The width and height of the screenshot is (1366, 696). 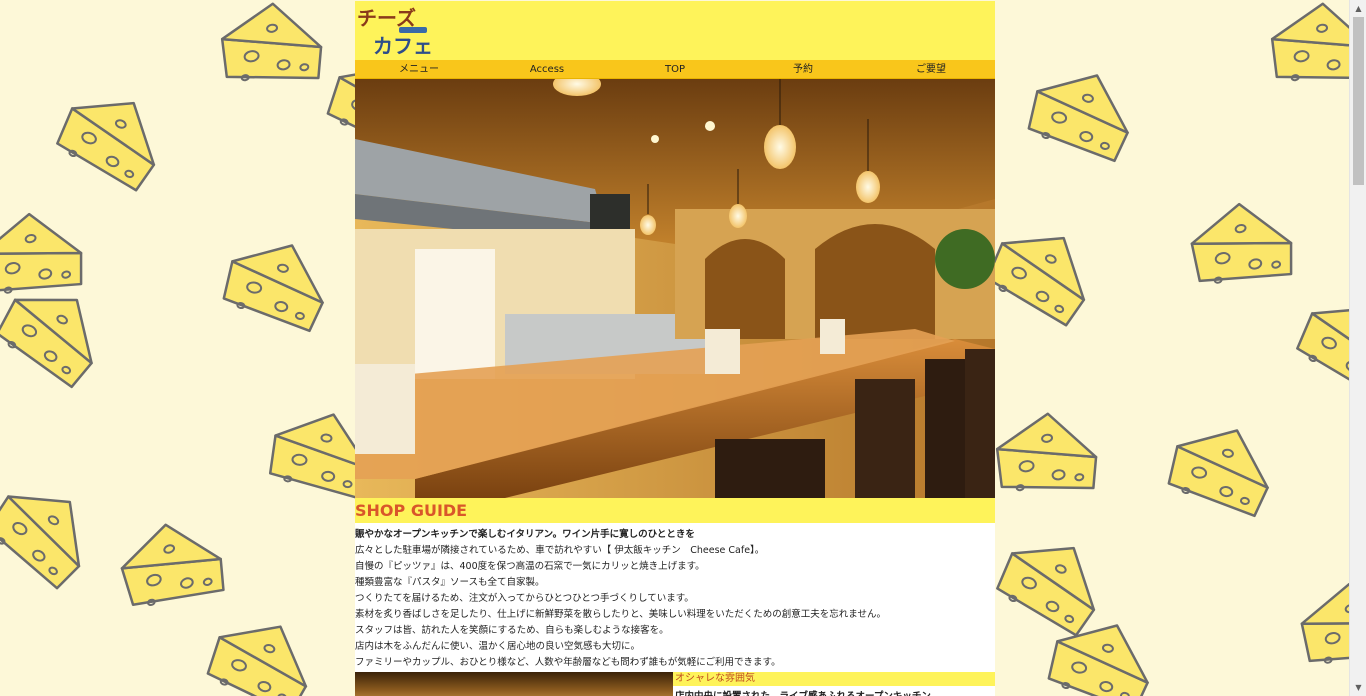 I want to click on nav-access: Access, so click(x=547, y=69).